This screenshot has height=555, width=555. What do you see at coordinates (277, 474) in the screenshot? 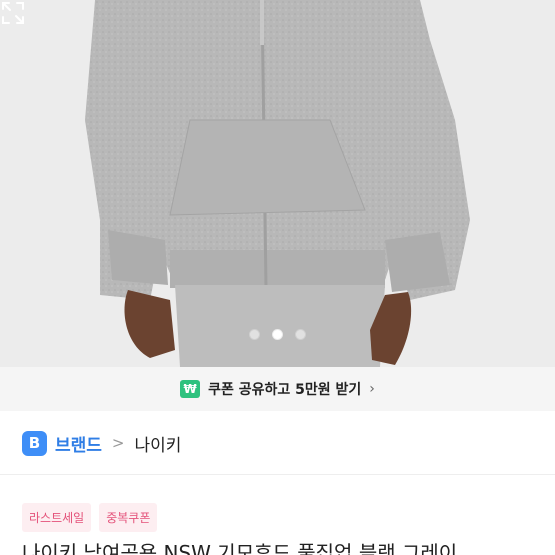
I see `divider` at bounding box center [277, 474].